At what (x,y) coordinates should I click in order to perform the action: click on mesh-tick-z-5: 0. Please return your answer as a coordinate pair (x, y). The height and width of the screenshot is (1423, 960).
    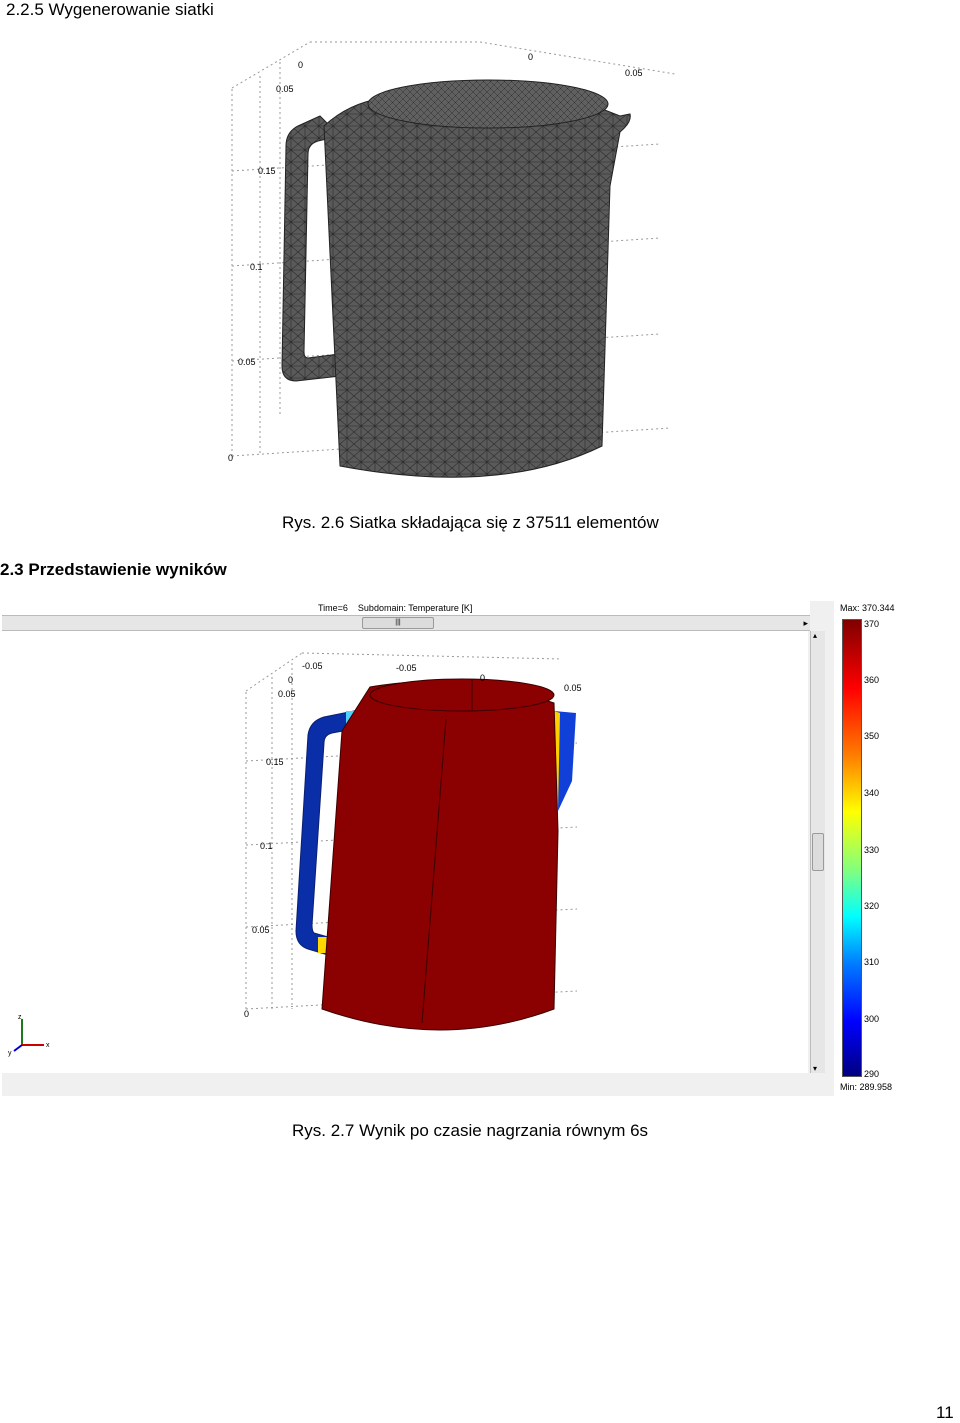
    Looking at the image, I should click on (230, 458).